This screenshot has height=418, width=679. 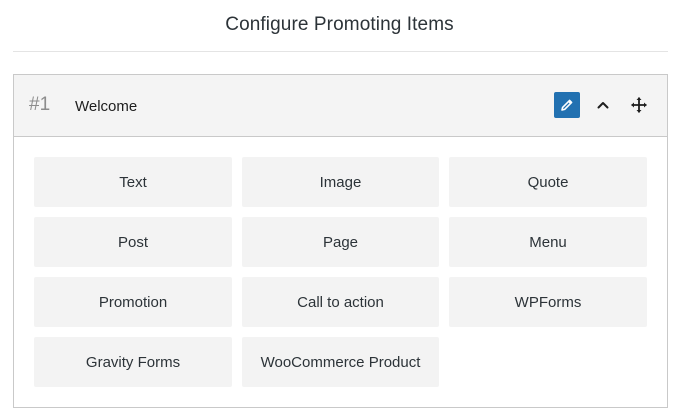 What do you see at coordinates (133, 242) in the screenshot?
I see `type-post-button: Post` at bounding box center [133, 242].